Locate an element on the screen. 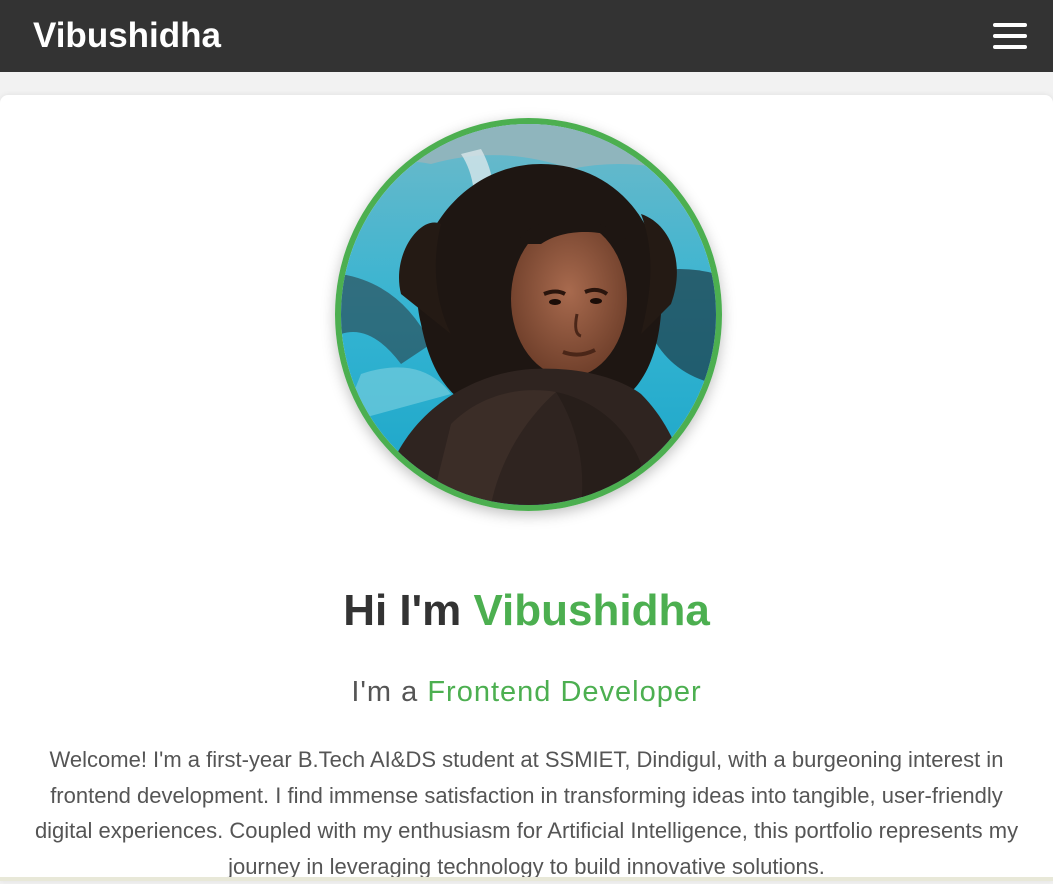  greeting-name: Vibushidha is located at coordinates (591, 610).